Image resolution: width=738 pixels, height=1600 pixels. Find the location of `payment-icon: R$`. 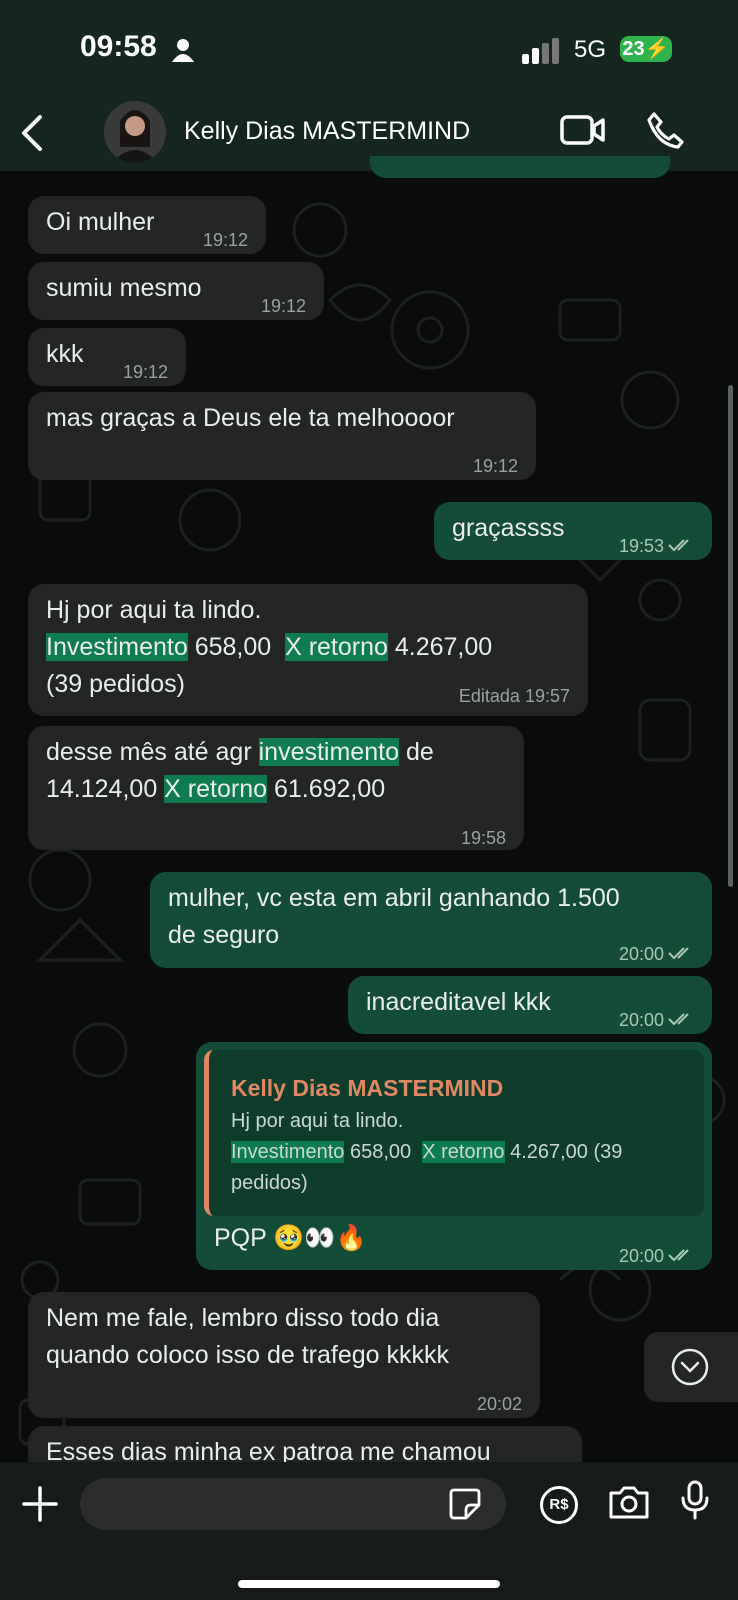

payment-icon: R$ is located at coordinates (559, 1505).